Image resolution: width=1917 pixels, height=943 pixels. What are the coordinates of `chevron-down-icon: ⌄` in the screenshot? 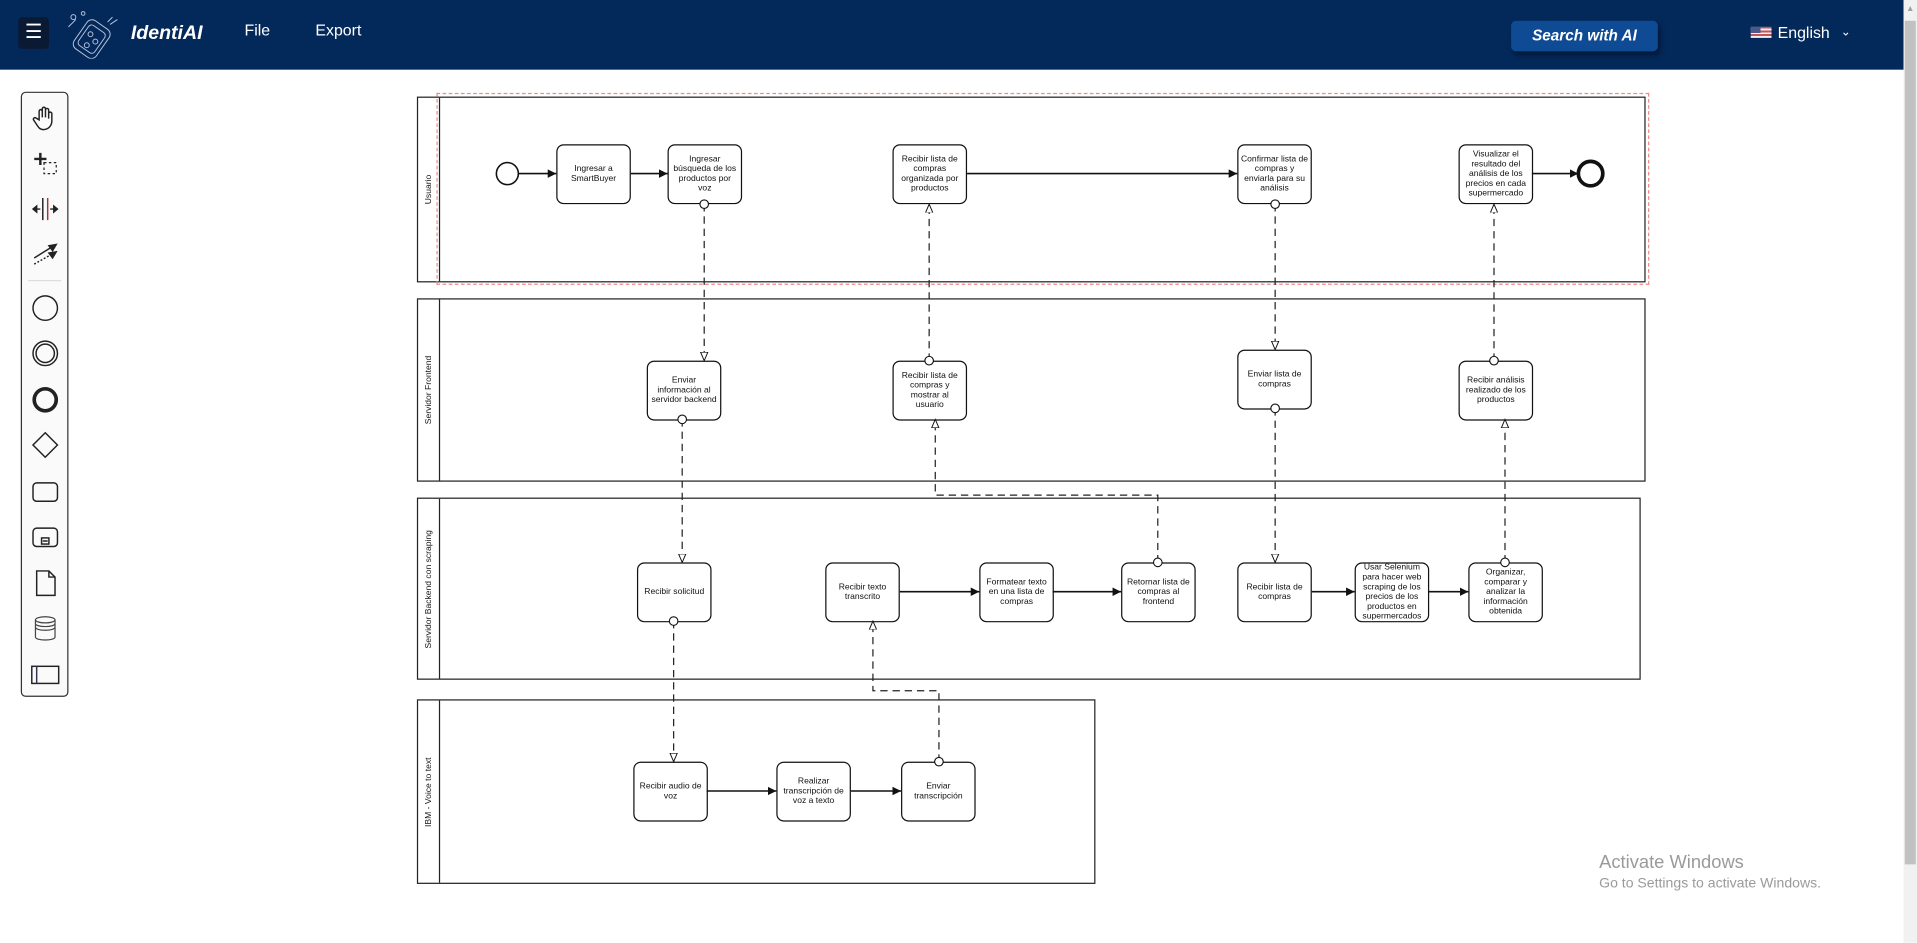 It's located at (1846, 32).